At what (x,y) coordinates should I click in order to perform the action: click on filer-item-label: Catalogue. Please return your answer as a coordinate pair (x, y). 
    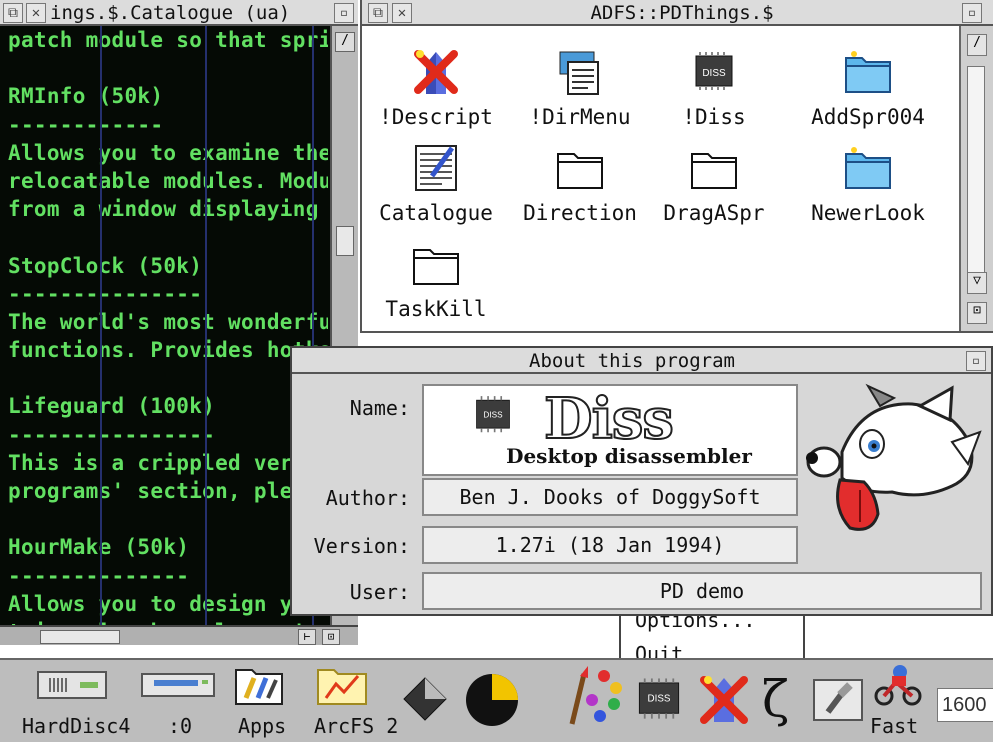
    Looking at the image, I should click on (436, 213).